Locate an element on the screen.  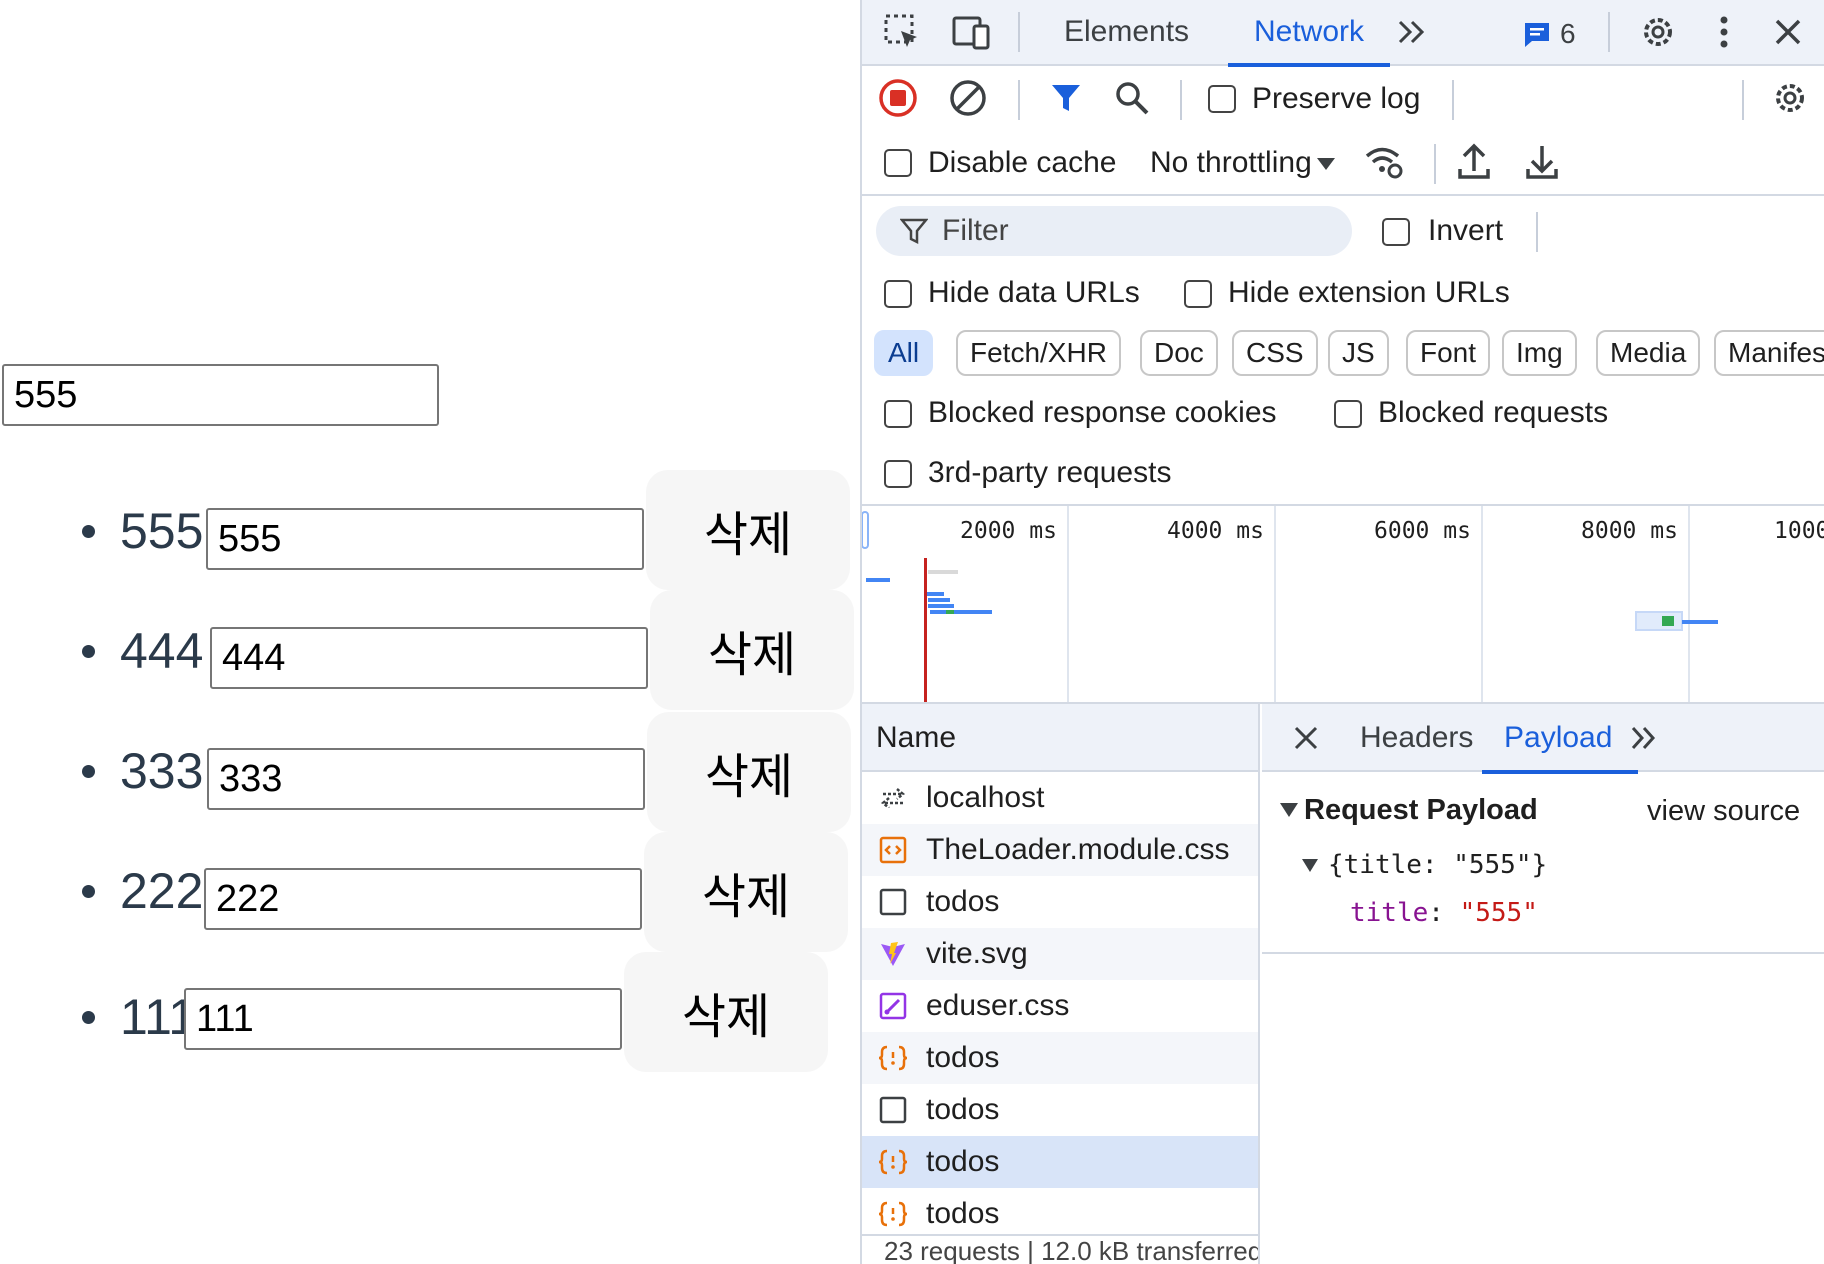
disable-cache-checkbox is located at coordinates (898, 163).